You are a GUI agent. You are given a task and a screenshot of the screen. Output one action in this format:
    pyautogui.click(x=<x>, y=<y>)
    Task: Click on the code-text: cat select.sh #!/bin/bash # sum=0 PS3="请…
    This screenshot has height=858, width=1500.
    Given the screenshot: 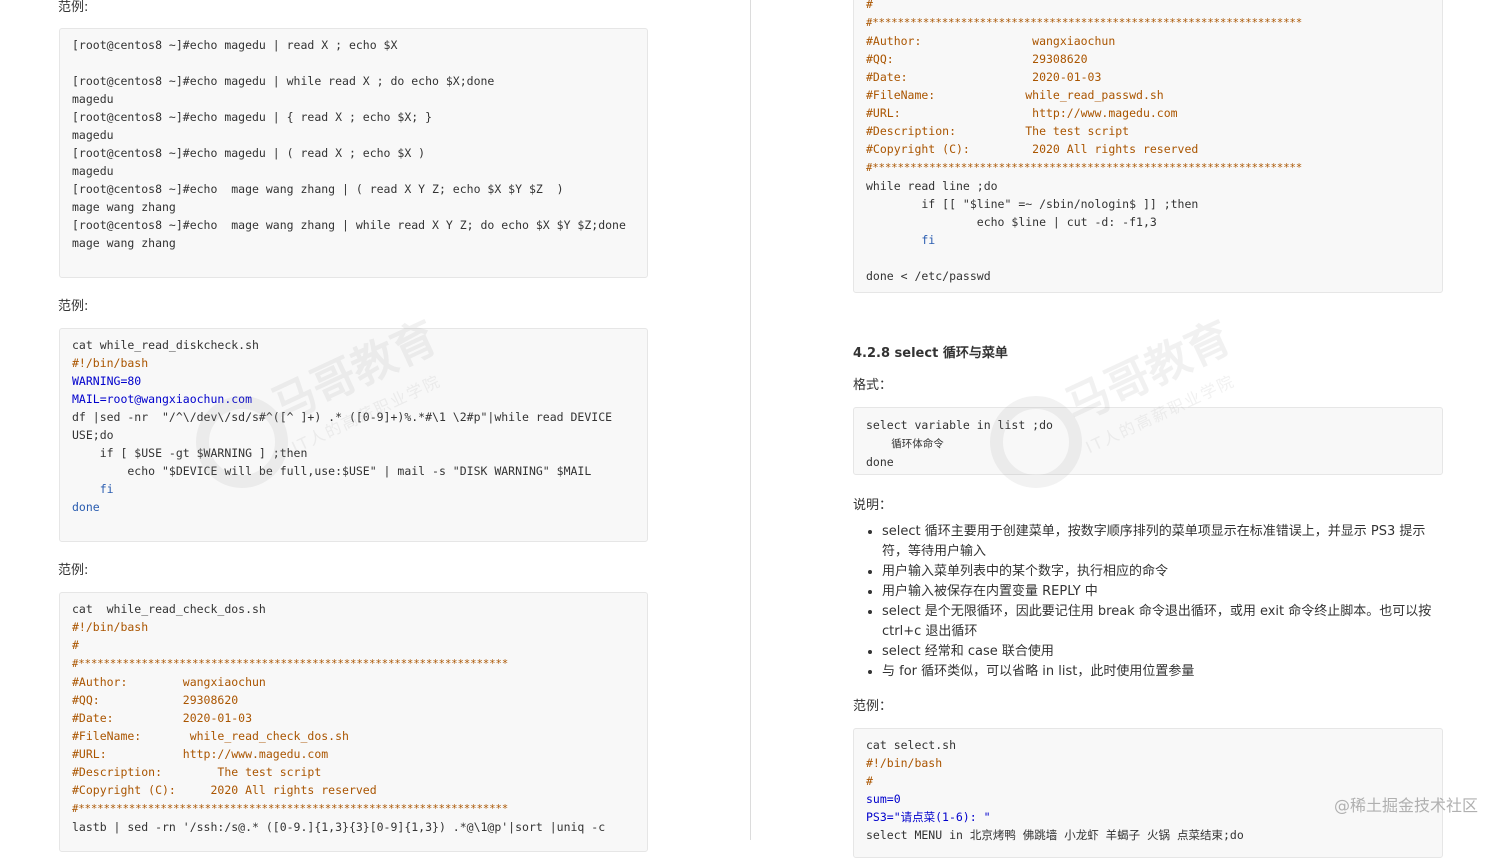 What is the action you would take?
    pyautogui.click(x=1055, y=790)
    